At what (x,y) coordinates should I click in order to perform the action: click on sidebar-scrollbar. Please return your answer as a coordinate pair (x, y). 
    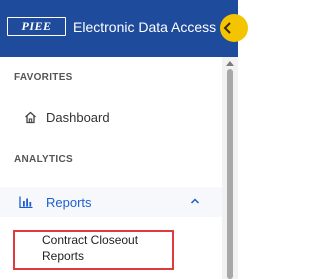
    Looking at the image, I should click on (230, 168).